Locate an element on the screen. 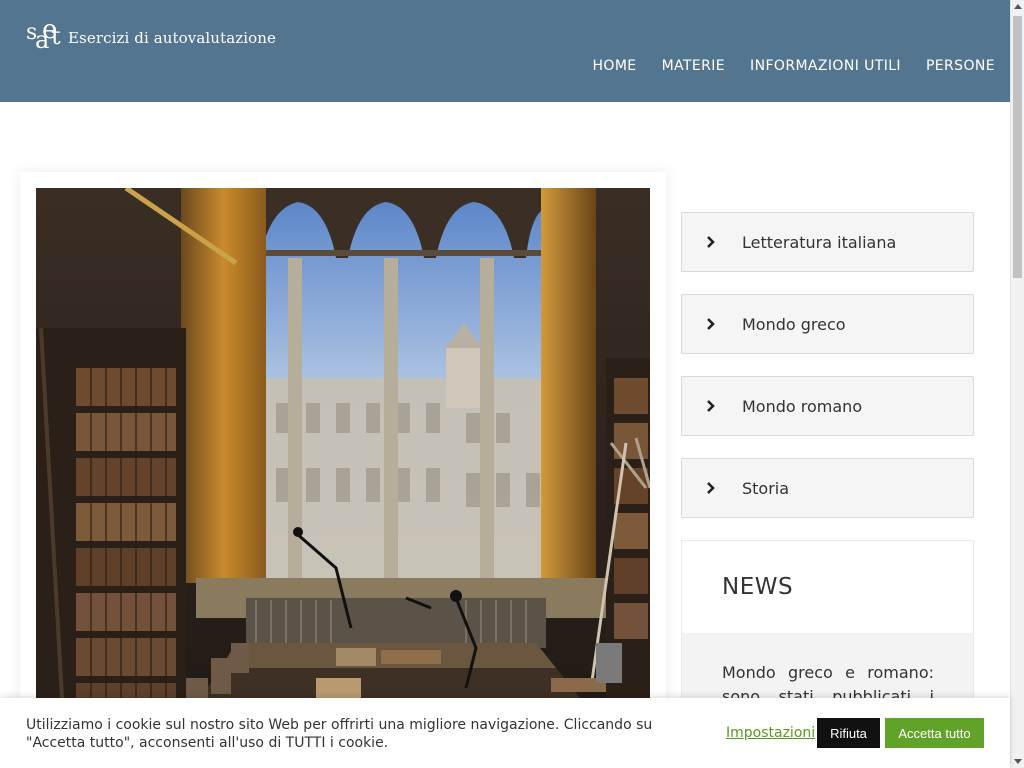 The width and height of the screenshot is (1024, 768). sidebar-item-mondo-romano: Mondo romano is located at coordinates (827, 406).